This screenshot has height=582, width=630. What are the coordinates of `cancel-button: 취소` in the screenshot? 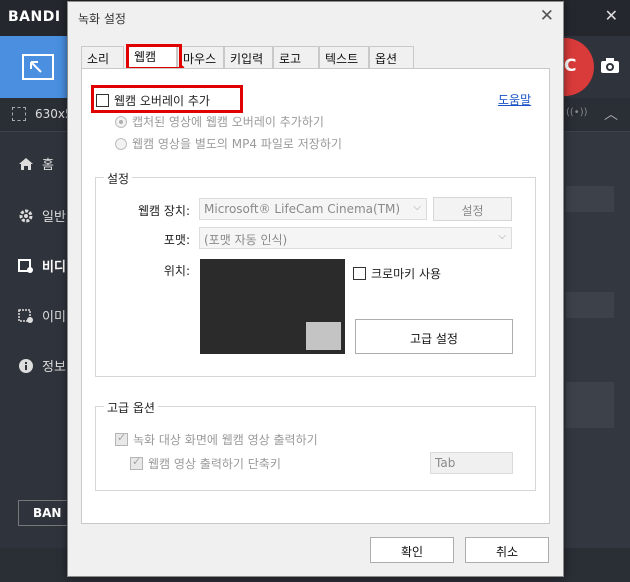 It's located at (507, 550).